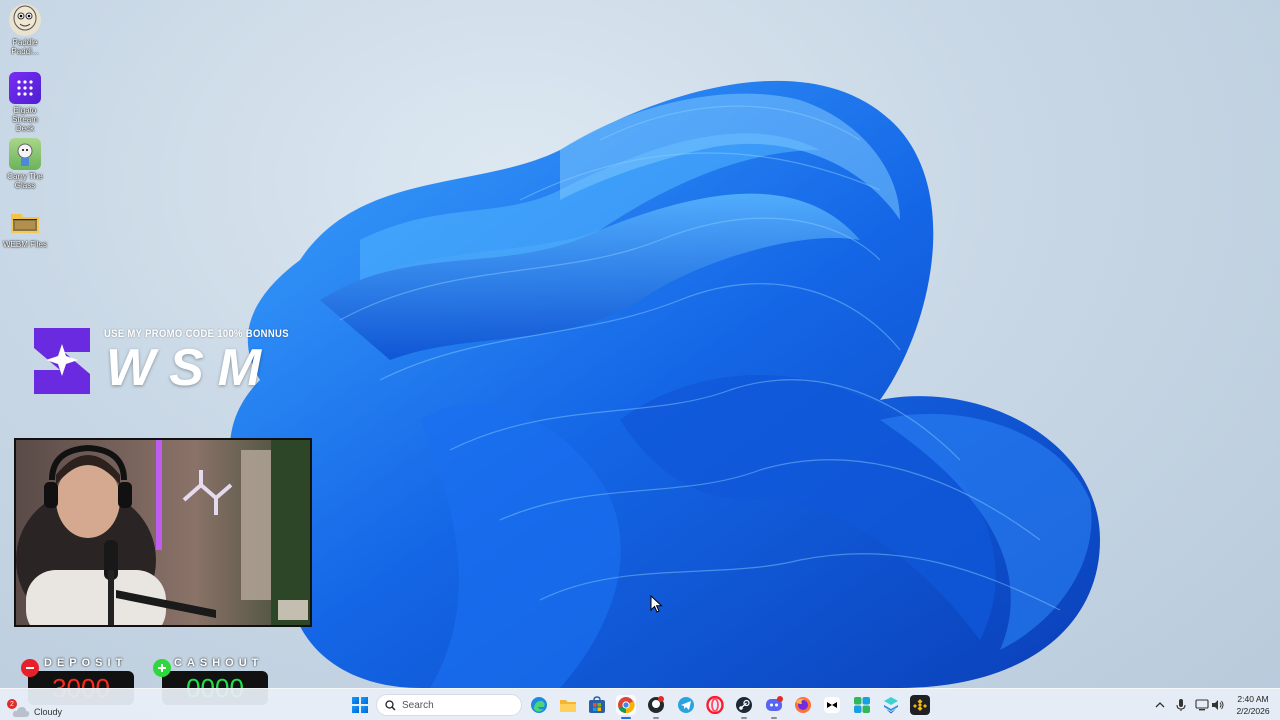  What do you see at coordinates (18, 708) in the screenshot?
I see `cloud-icon: 2` at bounding box center [18, 708].